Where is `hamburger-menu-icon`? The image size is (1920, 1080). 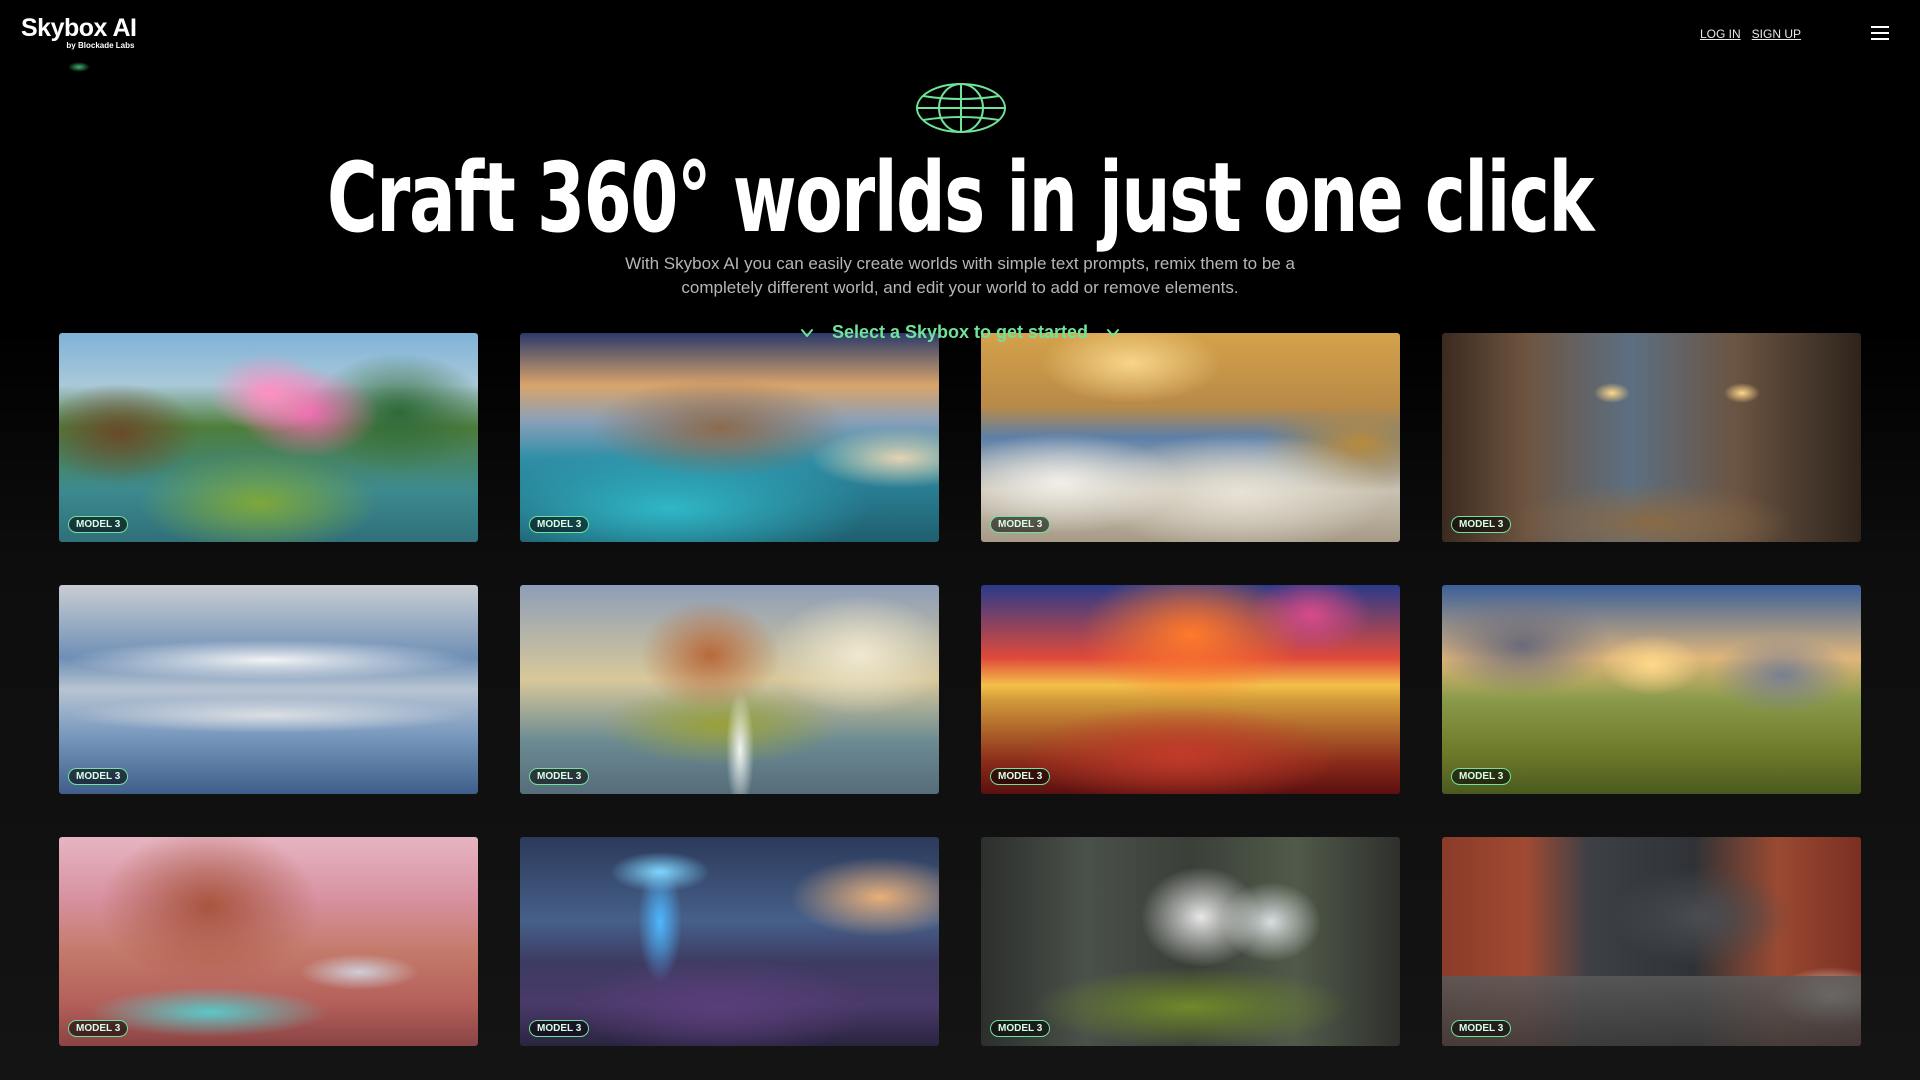 hamburger-menu-icon is located at coordinates (1880, 34).